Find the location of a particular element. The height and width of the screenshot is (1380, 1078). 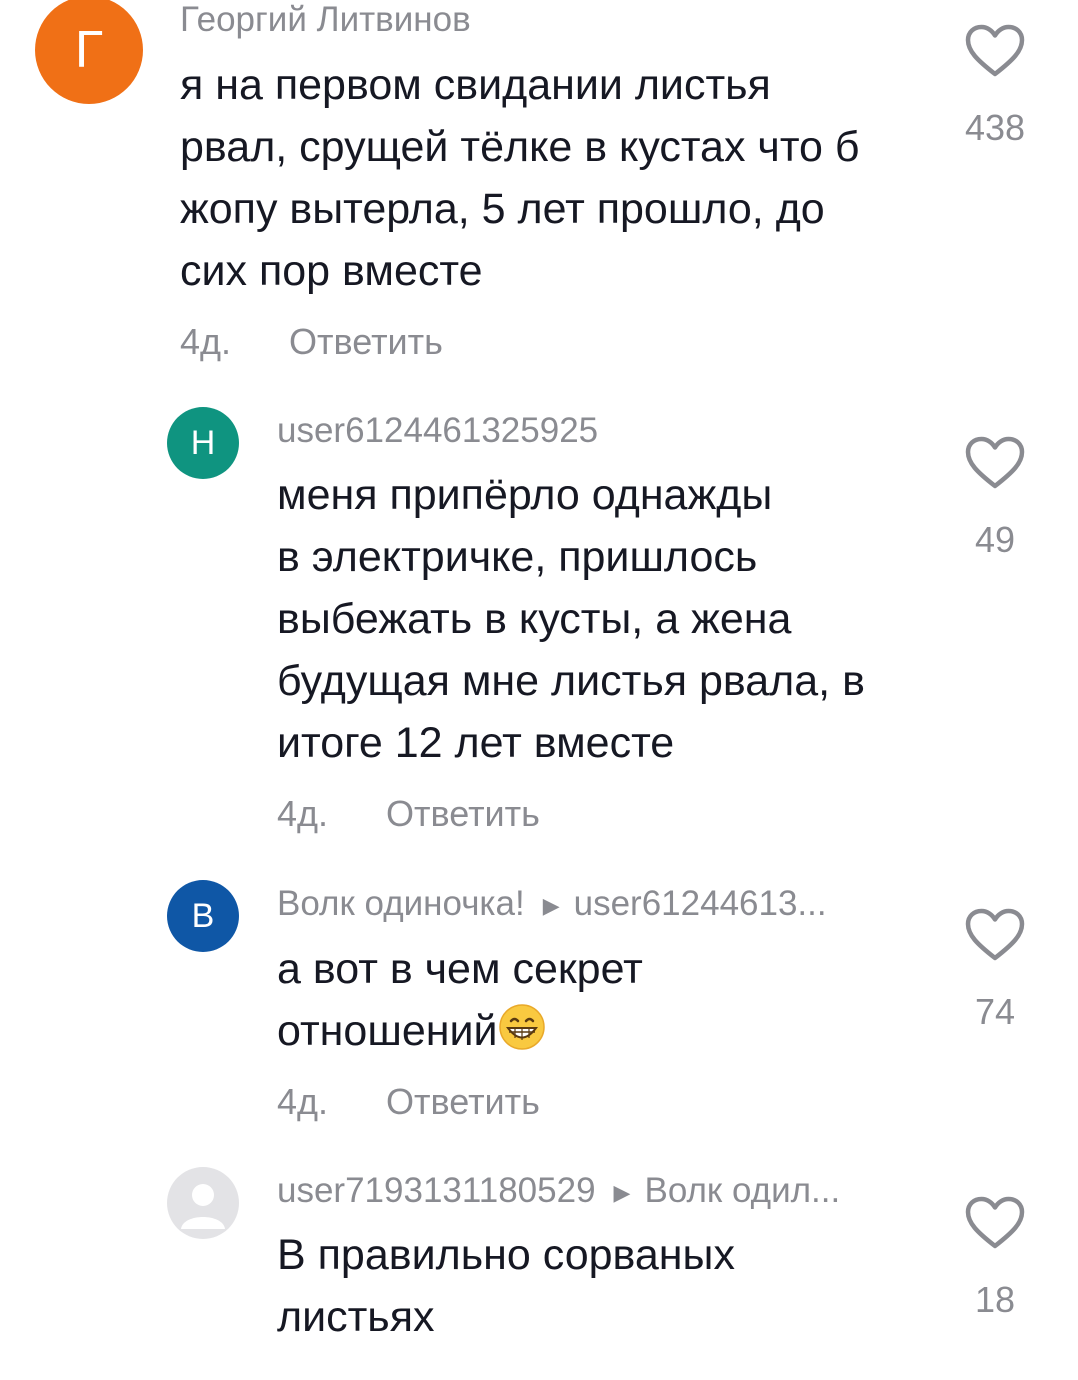

like-count: 438 is located at coordinates (995, 127).